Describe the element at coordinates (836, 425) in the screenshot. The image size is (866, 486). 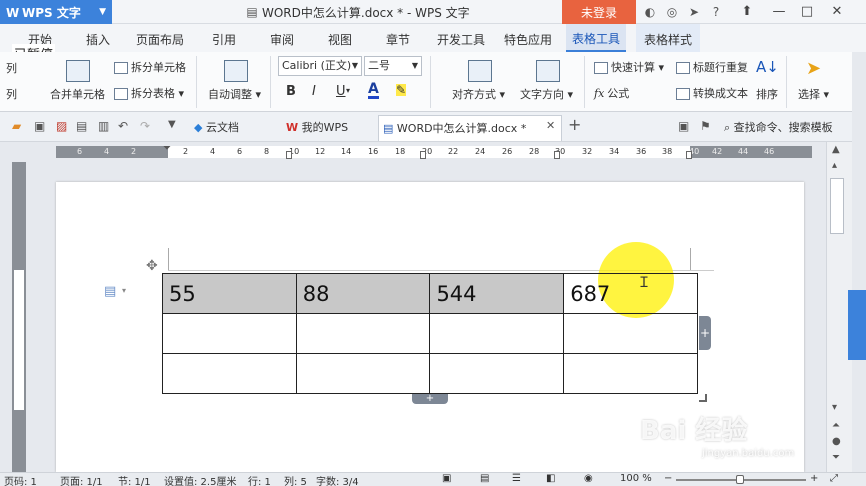
I see `prev-page-icon: ⏶` at that location.